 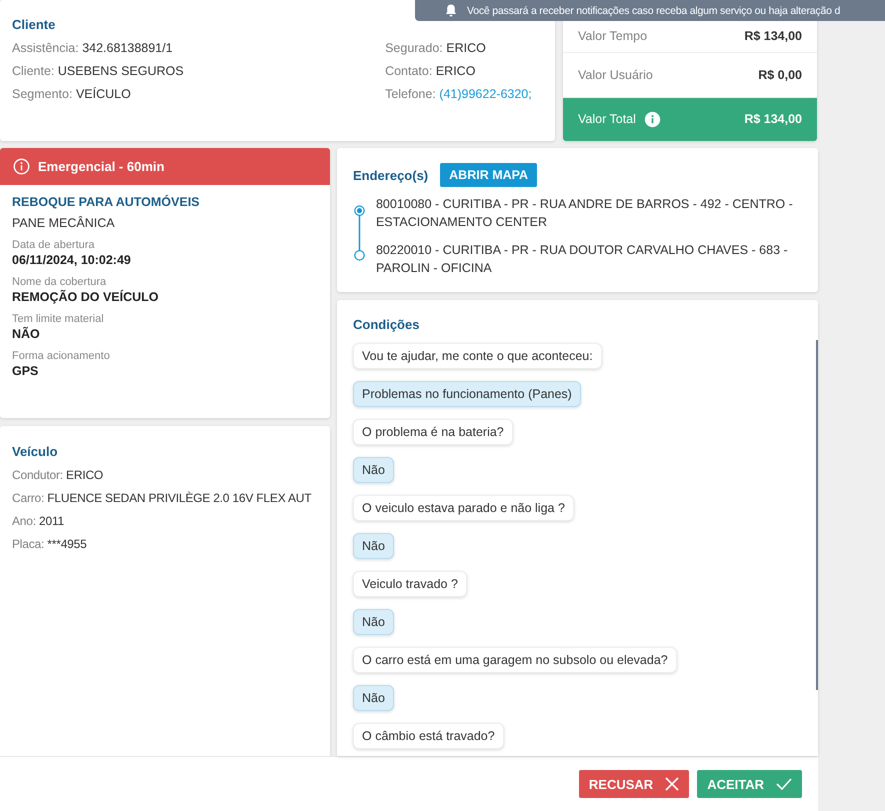 What do you see at coordinates (464, 48) in the screenshot?
I see `info-field: Segurado: ERICO` at bounding box center [464, 48].